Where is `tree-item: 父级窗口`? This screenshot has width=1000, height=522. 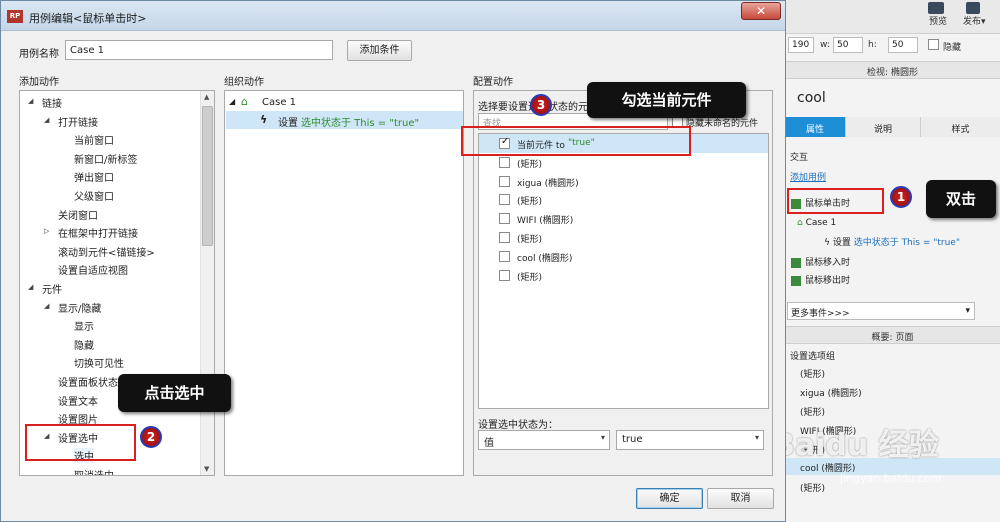
tree-item: 父级窗口 is located at coordinates (94, 195).